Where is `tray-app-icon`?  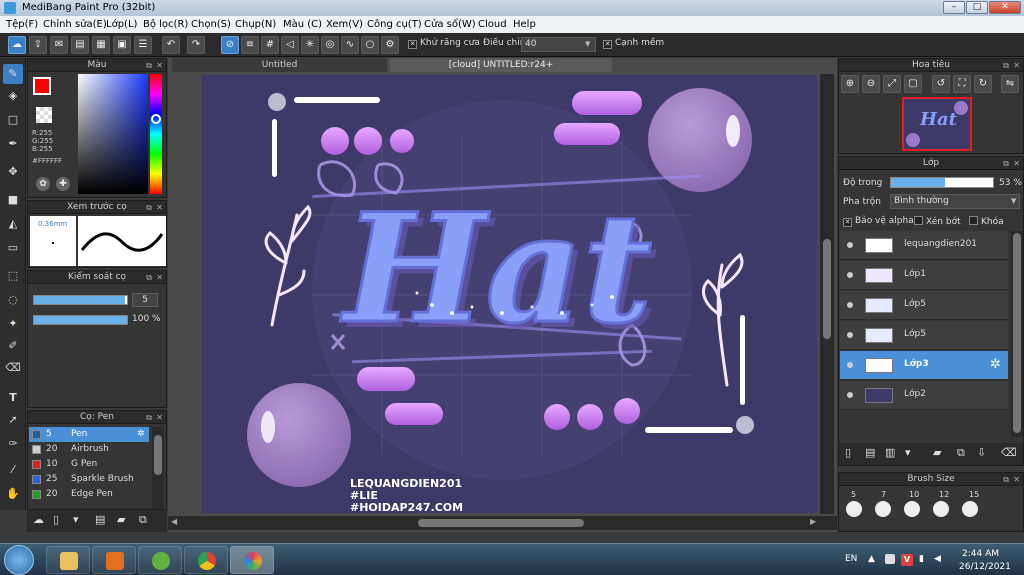
tray-app-icon is located at coordinates (890, 559).